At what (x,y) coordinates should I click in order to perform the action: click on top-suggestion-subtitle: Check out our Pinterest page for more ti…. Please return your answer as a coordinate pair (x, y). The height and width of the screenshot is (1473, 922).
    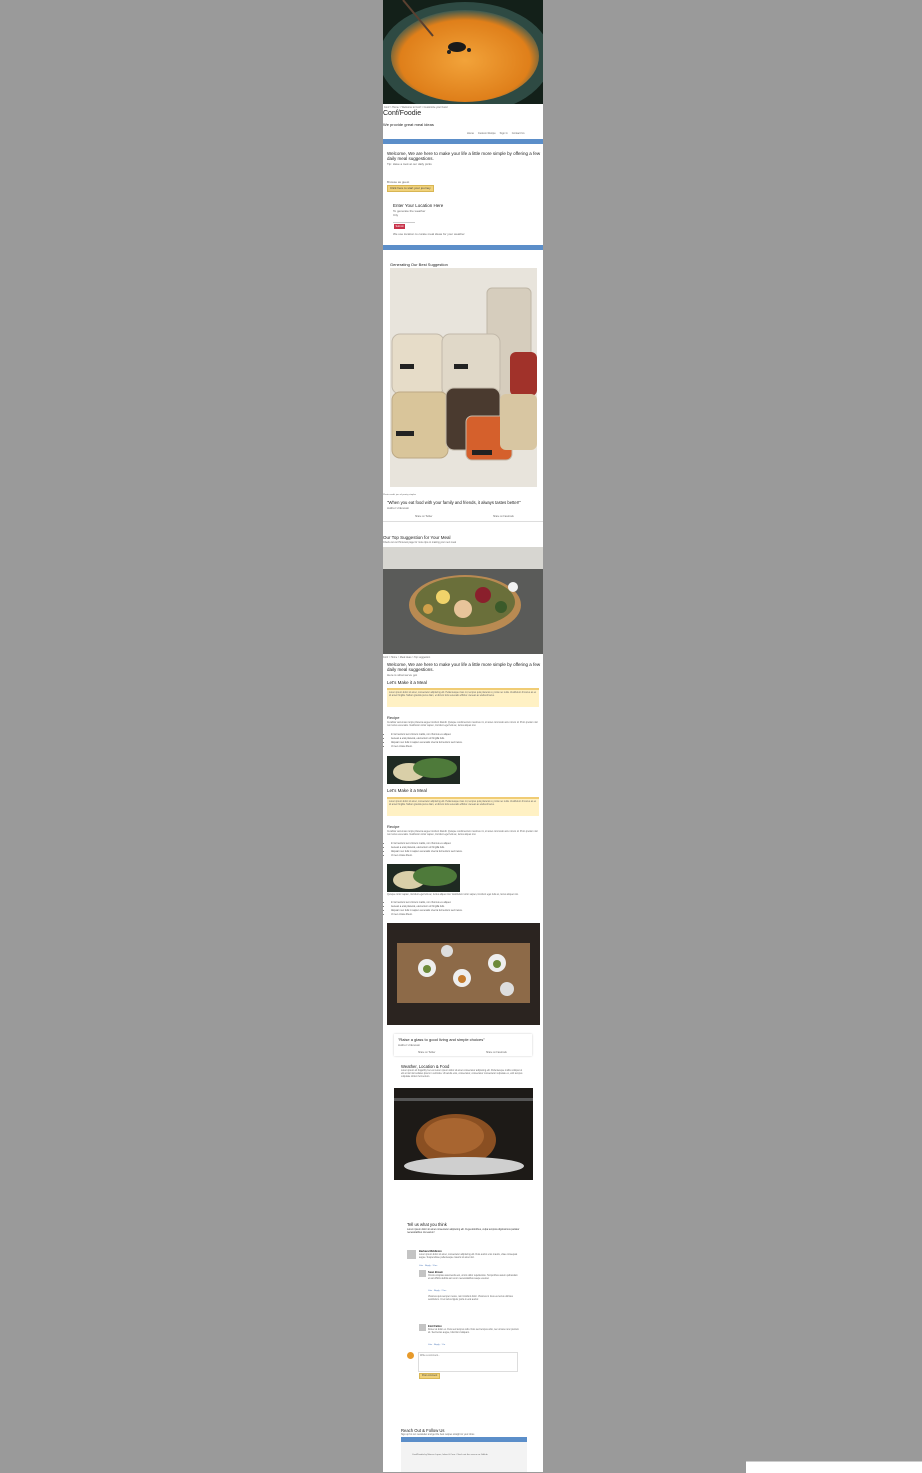
    Looking at the image, I should click on (419, 542).